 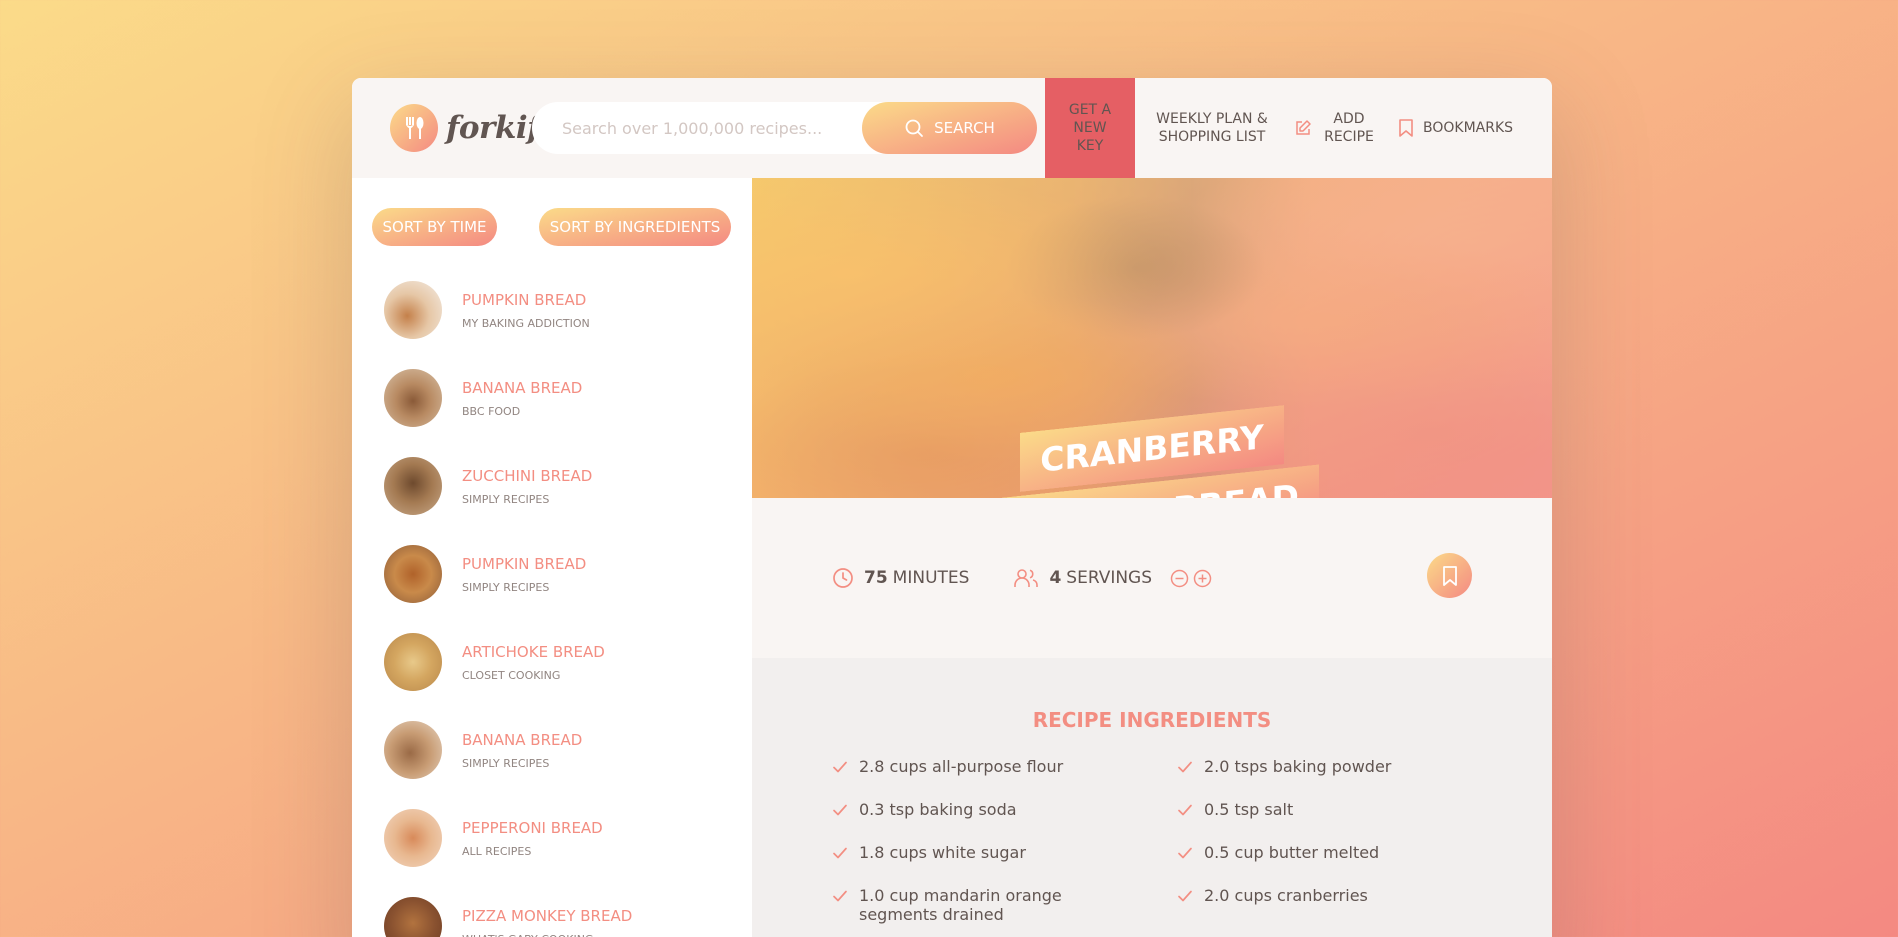 I want to click on result-item: Artichoke Bread Closet Cooking, so click(x=494, y=662).